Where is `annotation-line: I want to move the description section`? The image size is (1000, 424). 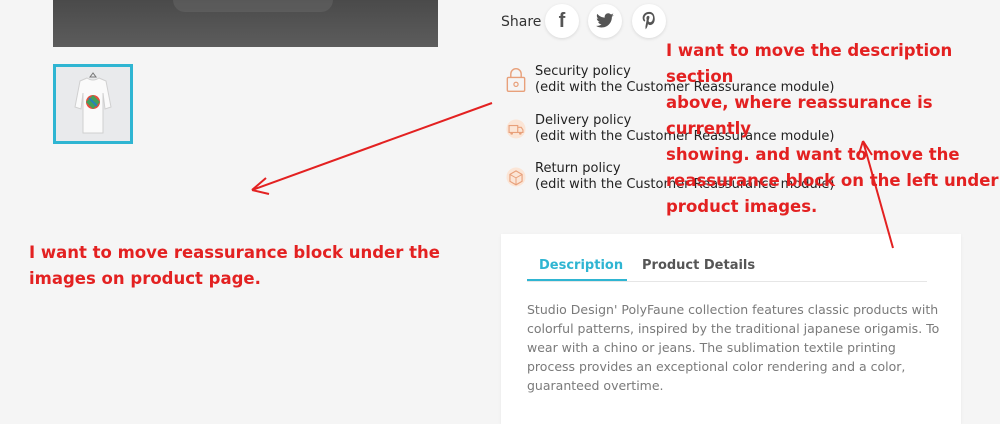
annotation-line: I want to move the description section is located at coordinates (809, 63).